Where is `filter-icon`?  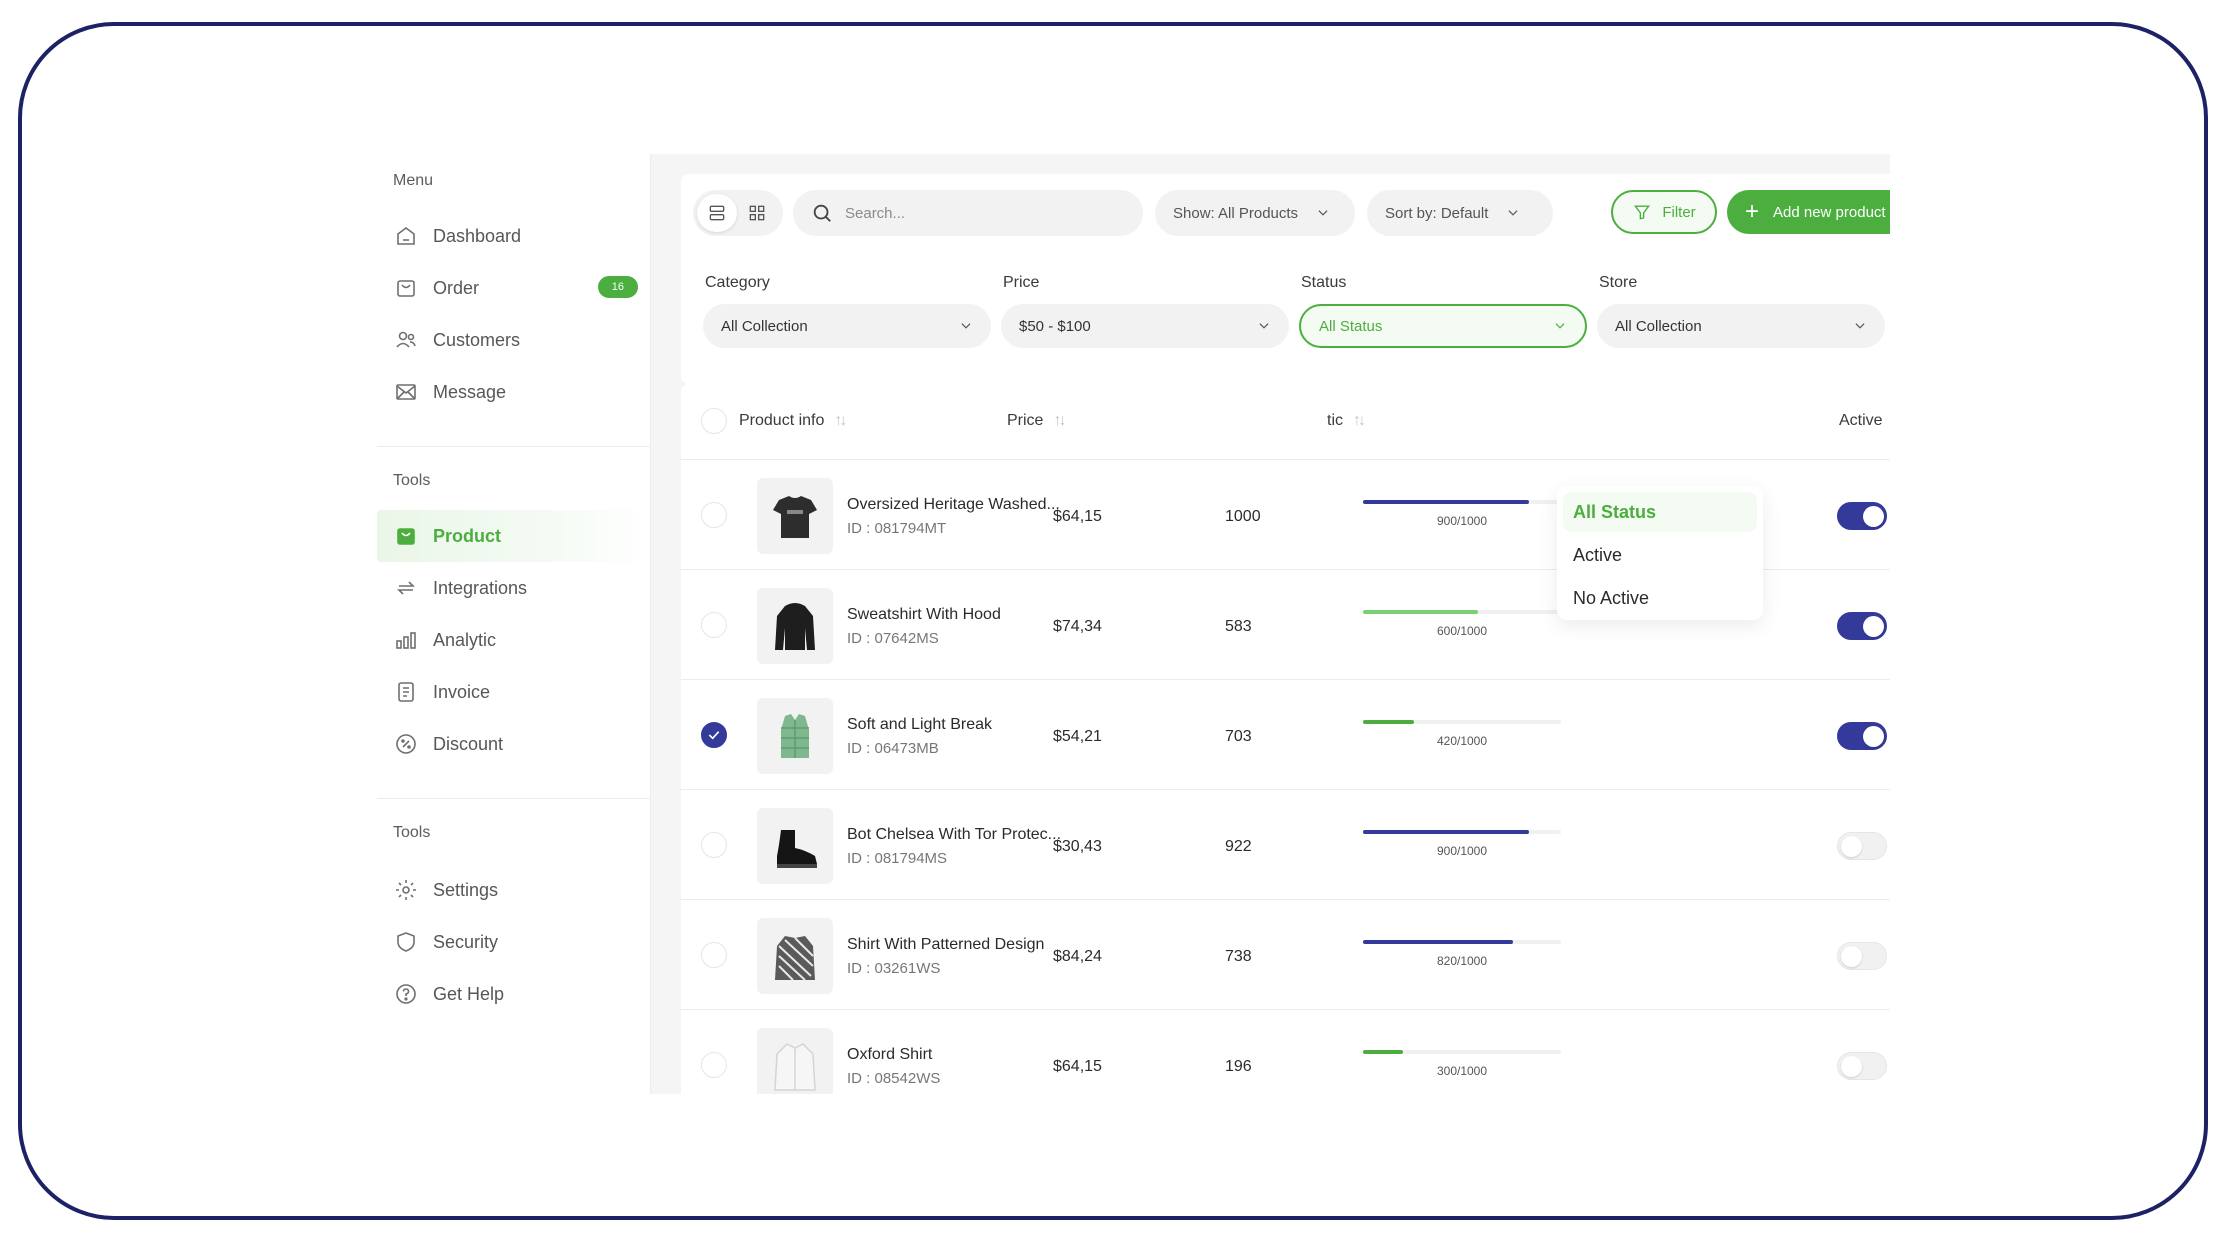 filter-icon is located at coordinates (1642, 212).